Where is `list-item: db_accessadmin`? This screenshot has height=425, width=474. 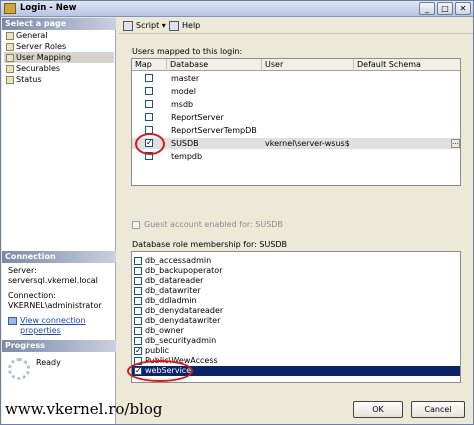
list-item: db_accessadmin is located at coordinates (296, 261).